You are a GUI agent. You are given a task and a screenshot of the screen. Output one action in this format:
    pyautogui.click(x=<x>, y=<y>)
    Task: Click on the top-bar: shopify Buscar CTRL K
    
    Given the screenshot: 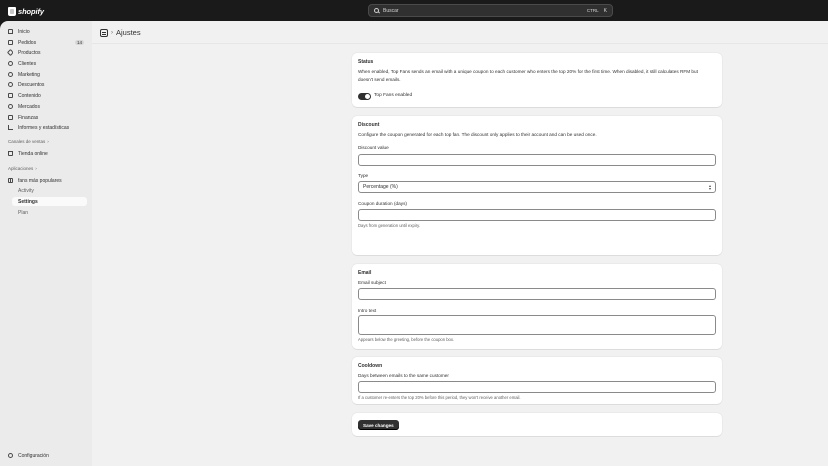 What is the action you would take?
    pyautogui.click(x=414, y=10)
    